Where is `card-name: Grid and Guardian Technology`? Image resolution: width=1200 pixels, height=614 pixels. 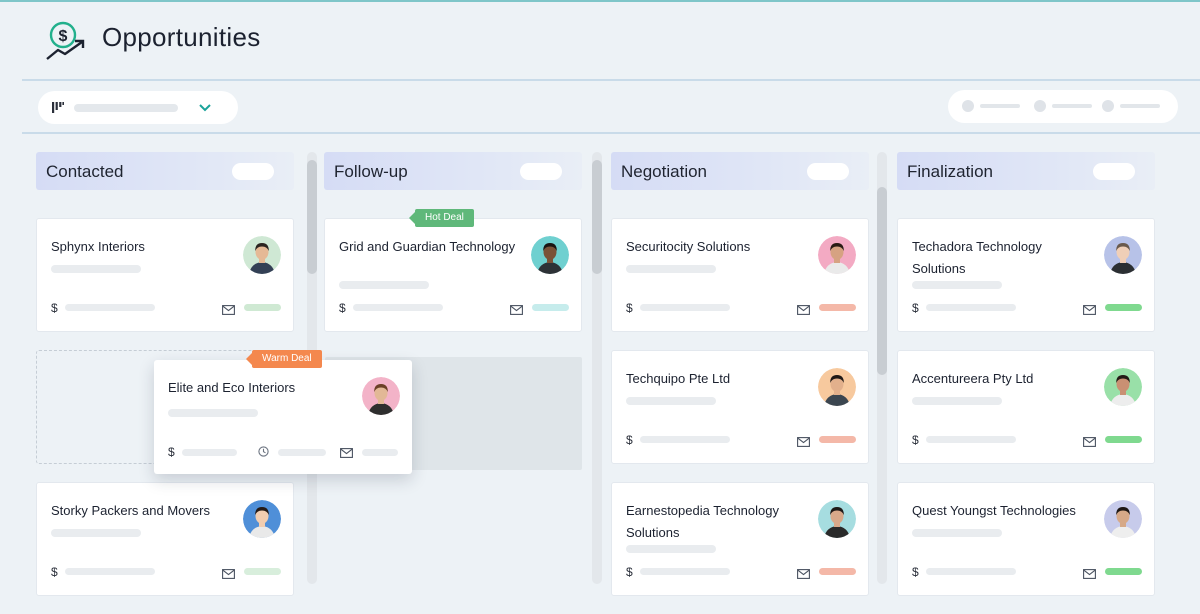 card-name: Grid and Guardian Technology is located at coordinates (427, 246).